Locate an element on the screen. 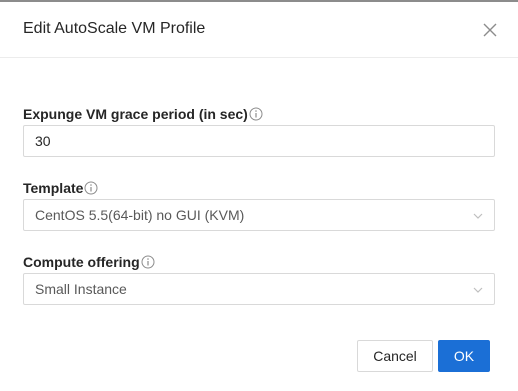  template-label-row: Template is located at coordinates (60, 188).